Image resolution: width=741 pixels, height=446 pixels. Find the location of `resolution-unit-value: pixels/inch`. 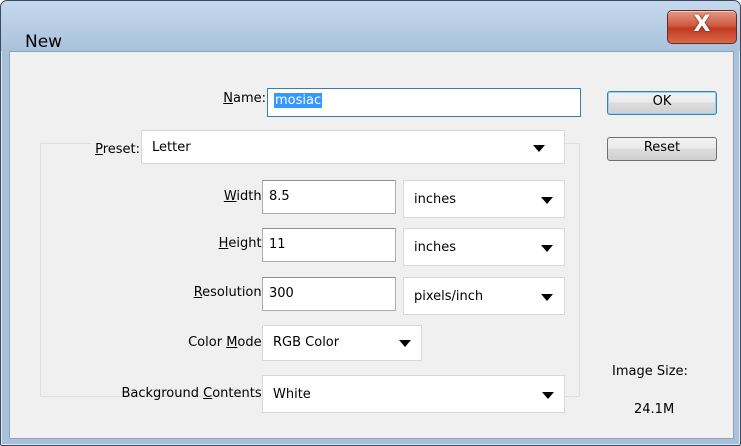

resolution-unit-value: pixels/inch is located at coordinates (449, 296).